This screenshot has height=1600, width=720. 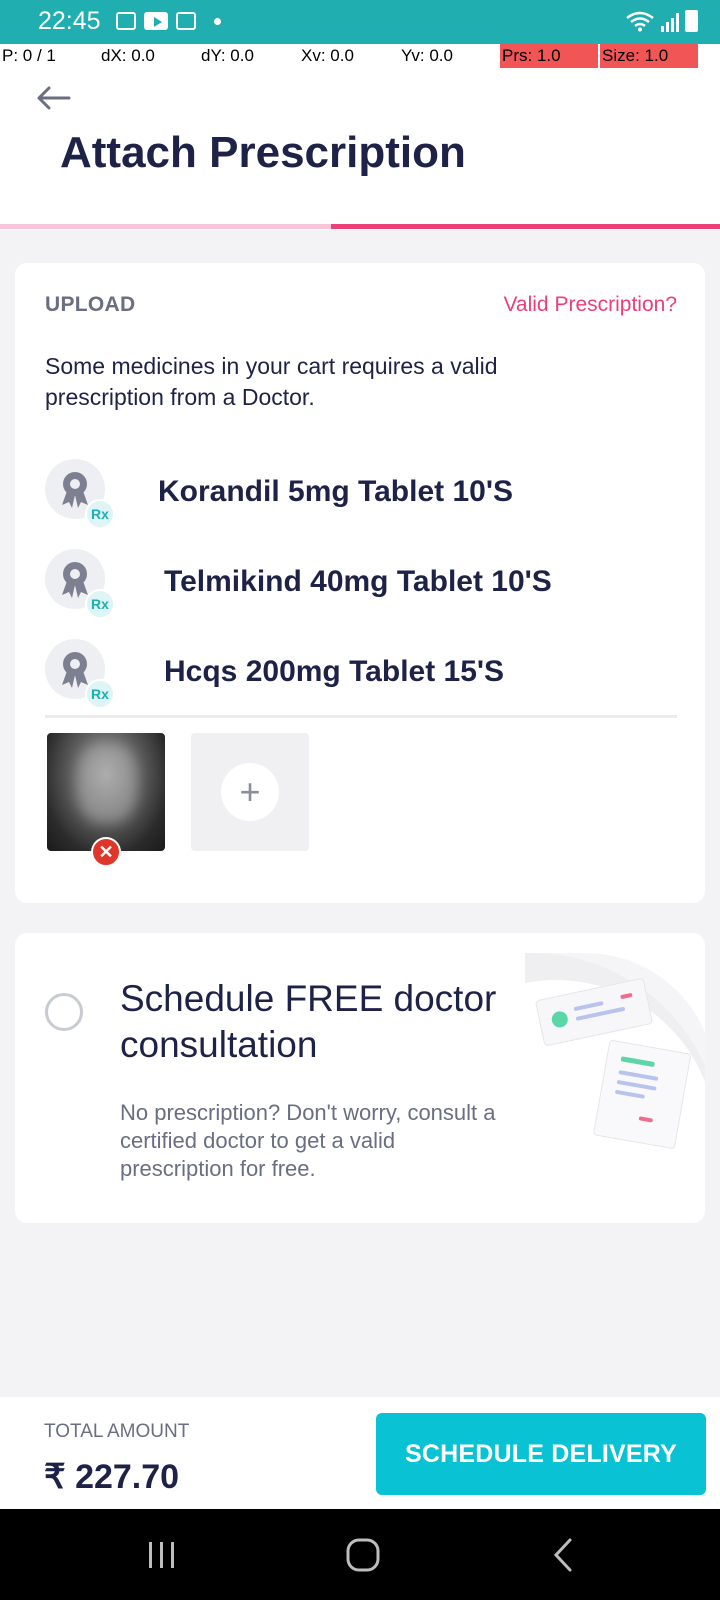 What do you see at coordinates (360, 1453) in the screenshot?
I see `checkout-bar: TOTAL AMOUNT ₹ 227.70 SCHEDULE DELIVERY` at bounding box center [360, 1453].